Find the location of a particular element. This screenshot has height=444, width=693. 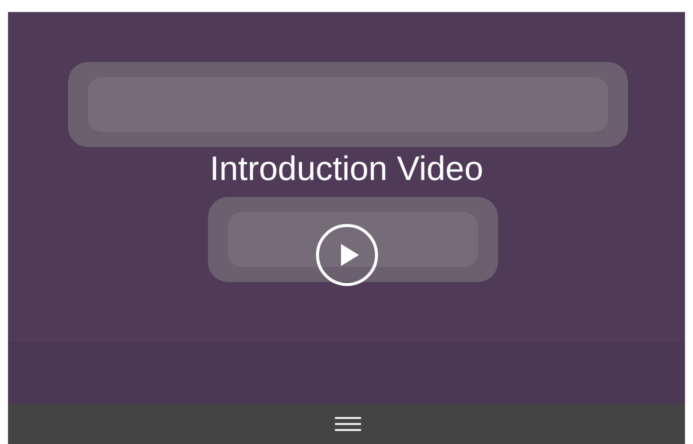

menu-button is located at coordinates (347, 424).